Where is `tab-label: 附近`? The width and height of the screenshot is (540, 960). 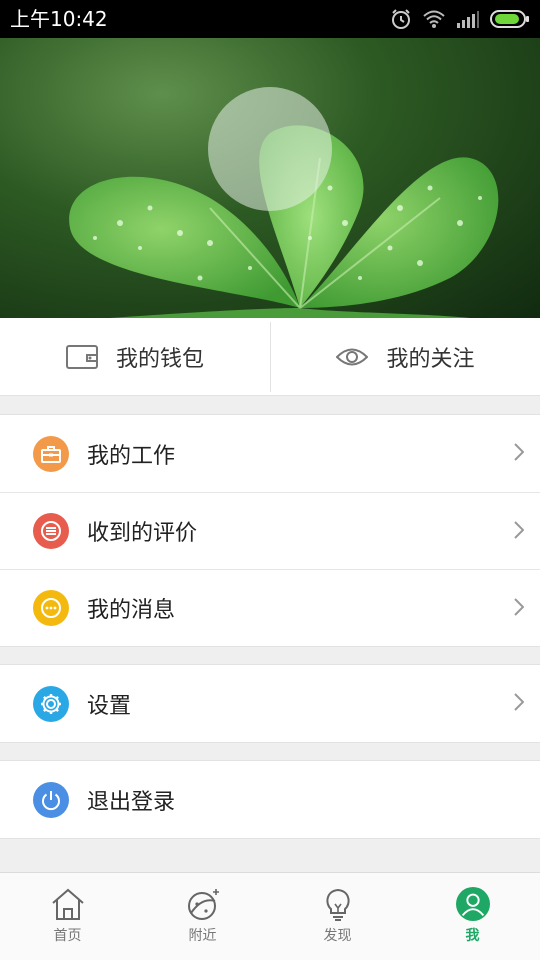
tab-label: 附近 is located at coordinates (202, 936).